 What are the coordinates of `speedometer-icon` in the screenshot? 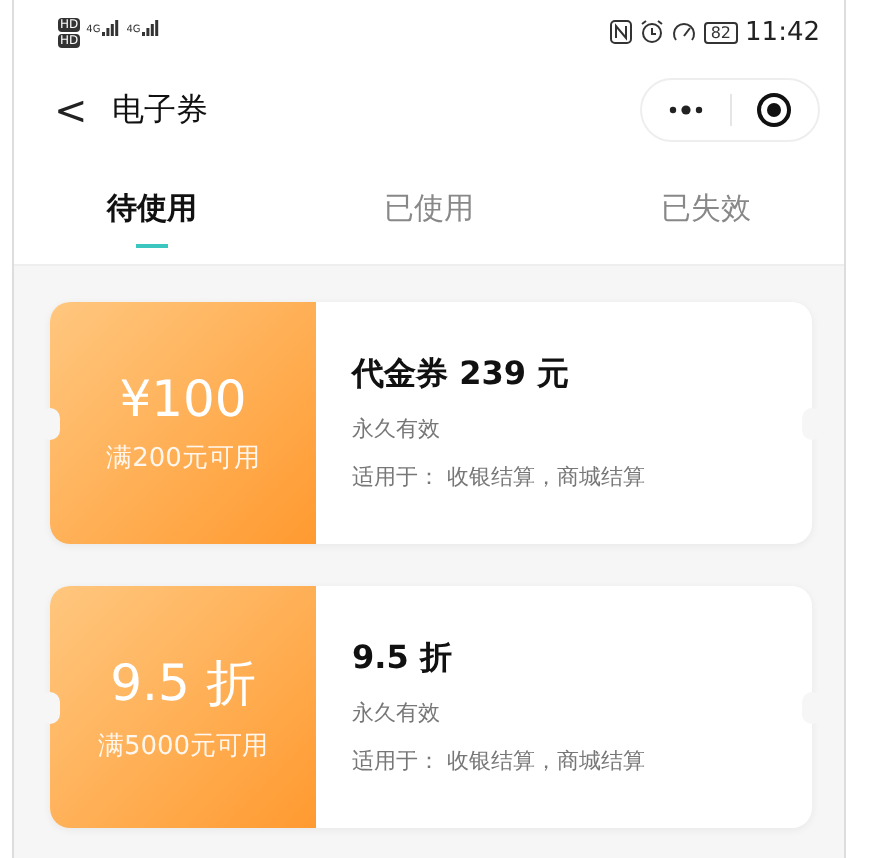 It's located at (684, 32).